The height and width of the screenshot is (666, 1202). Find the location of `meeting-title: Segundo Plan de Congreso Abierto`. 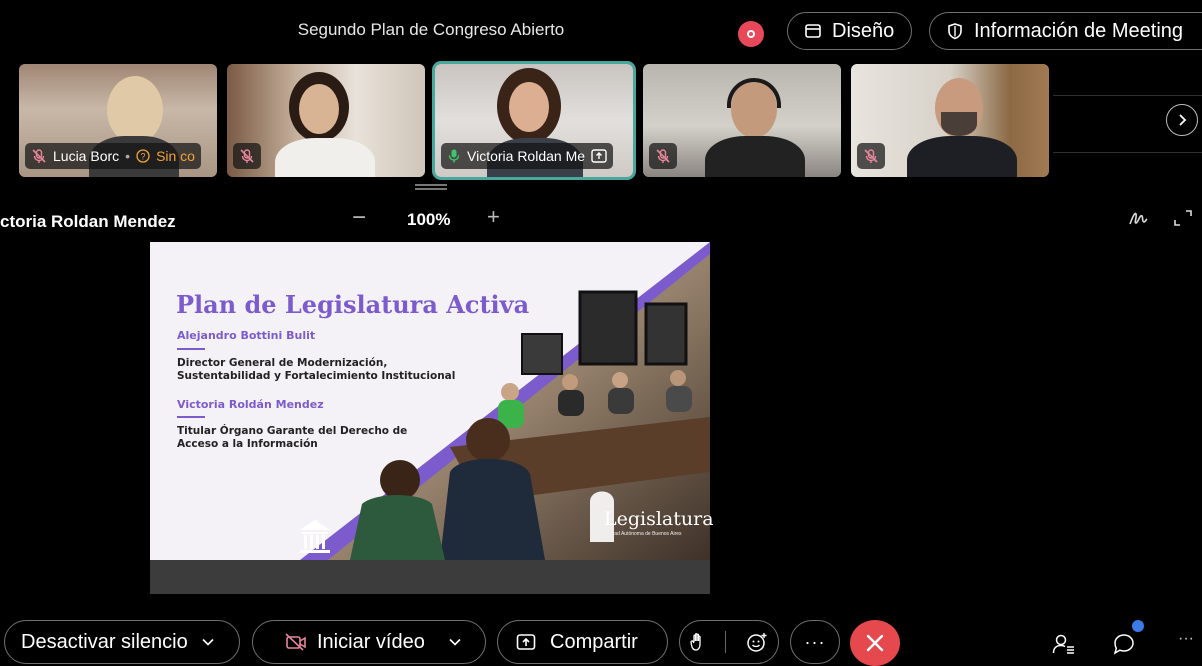

meeting-title: Segundo Plan de Congreso Abierto is located at coordinates (431, 29).